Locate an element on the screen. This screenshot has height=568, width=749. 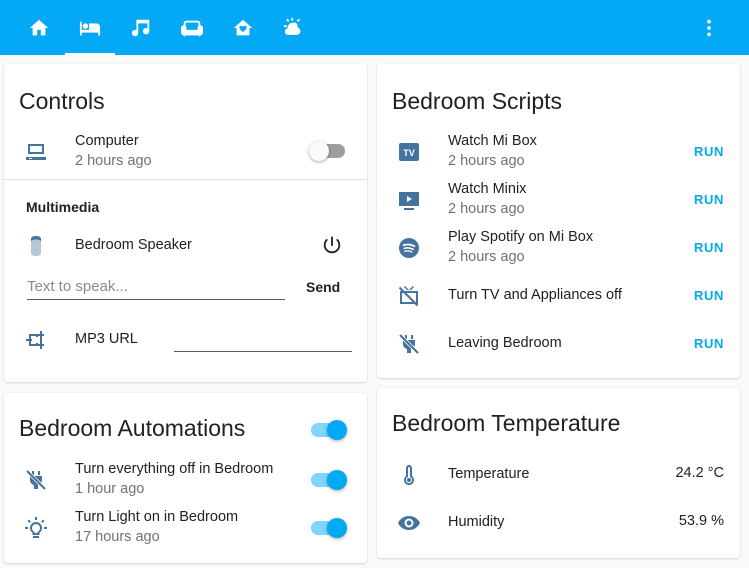
tab-weather is located at coordinates (294, 27).